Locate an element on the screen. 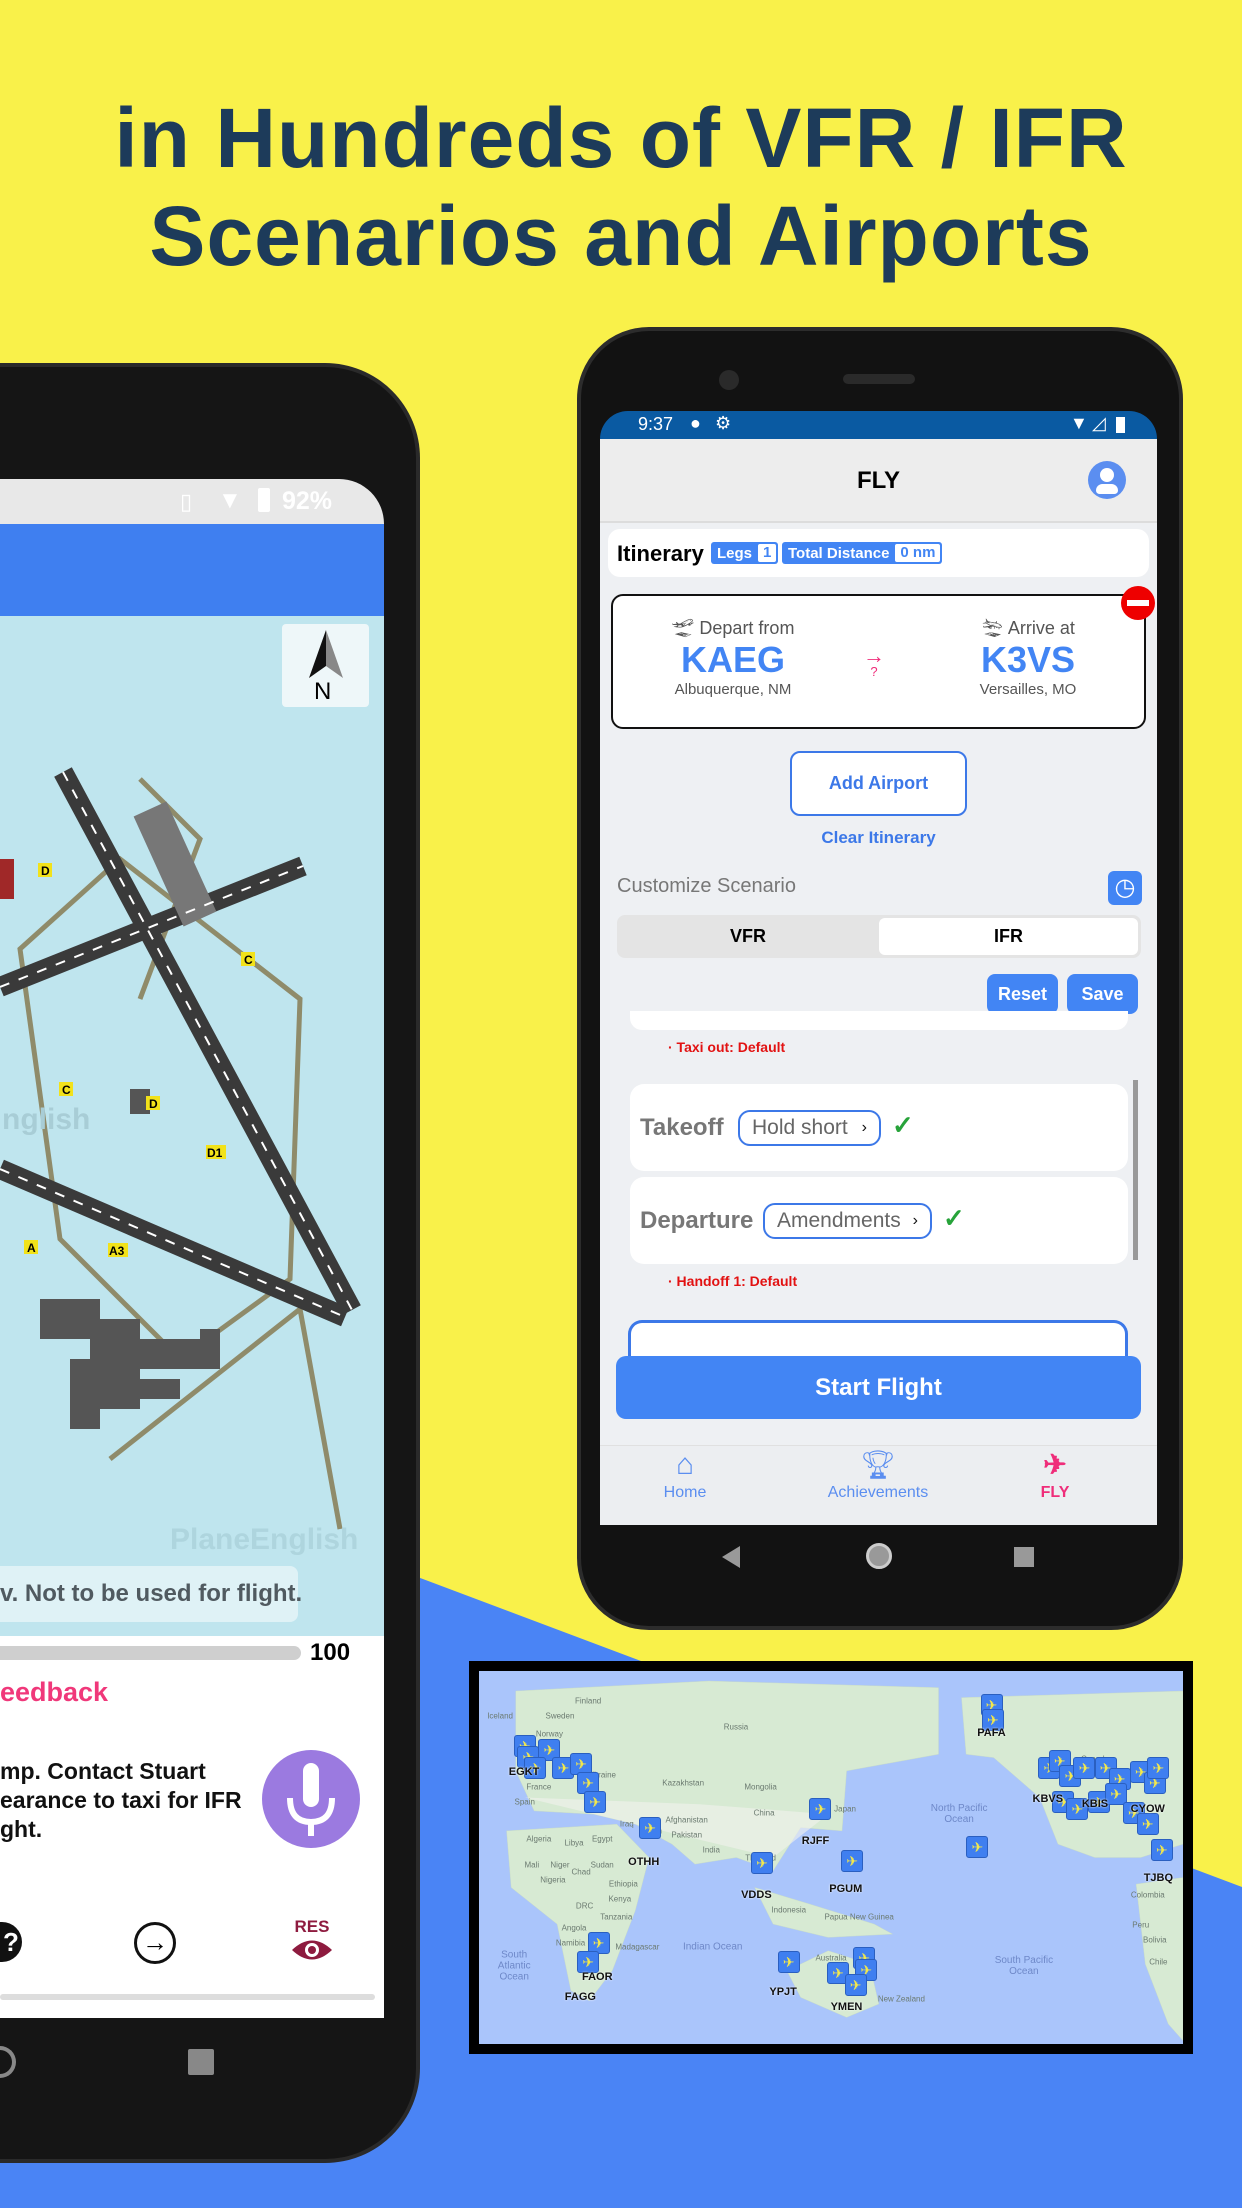 This screenshot has width=1242, height=2208. place-label: Algeria is located at coordinates (539, 1839).